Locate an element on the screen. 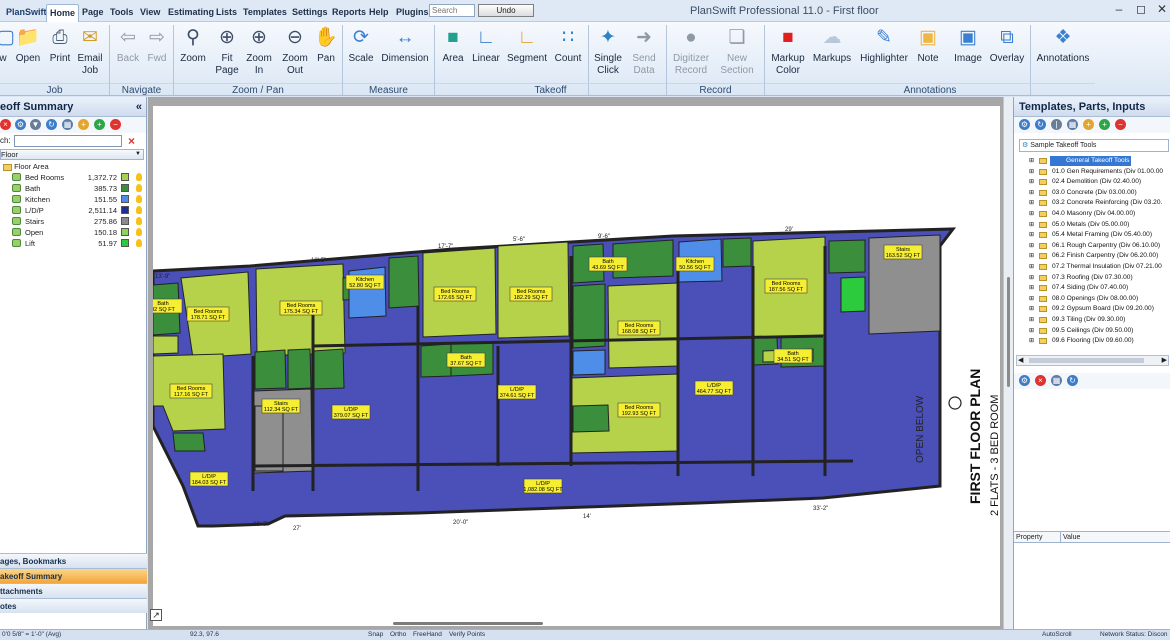  minimize-icon: – is located at coordinates (1119, 9).